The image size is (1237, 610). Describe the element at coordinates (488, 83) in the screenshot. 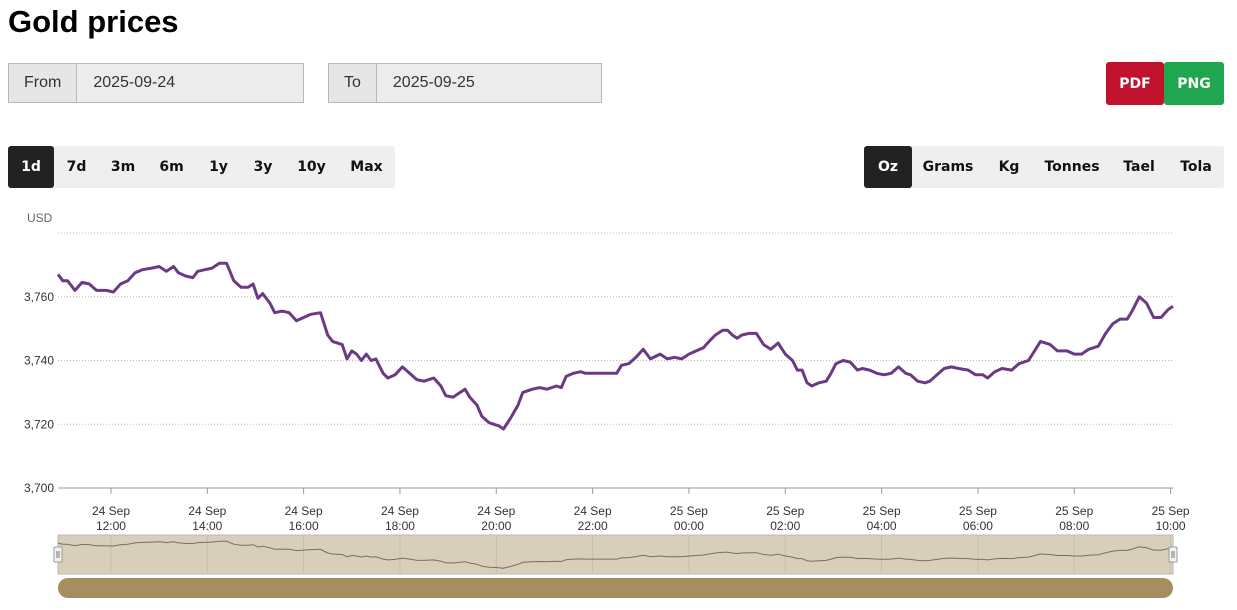

I see `to-date-input: 2025-09-25` at that location.